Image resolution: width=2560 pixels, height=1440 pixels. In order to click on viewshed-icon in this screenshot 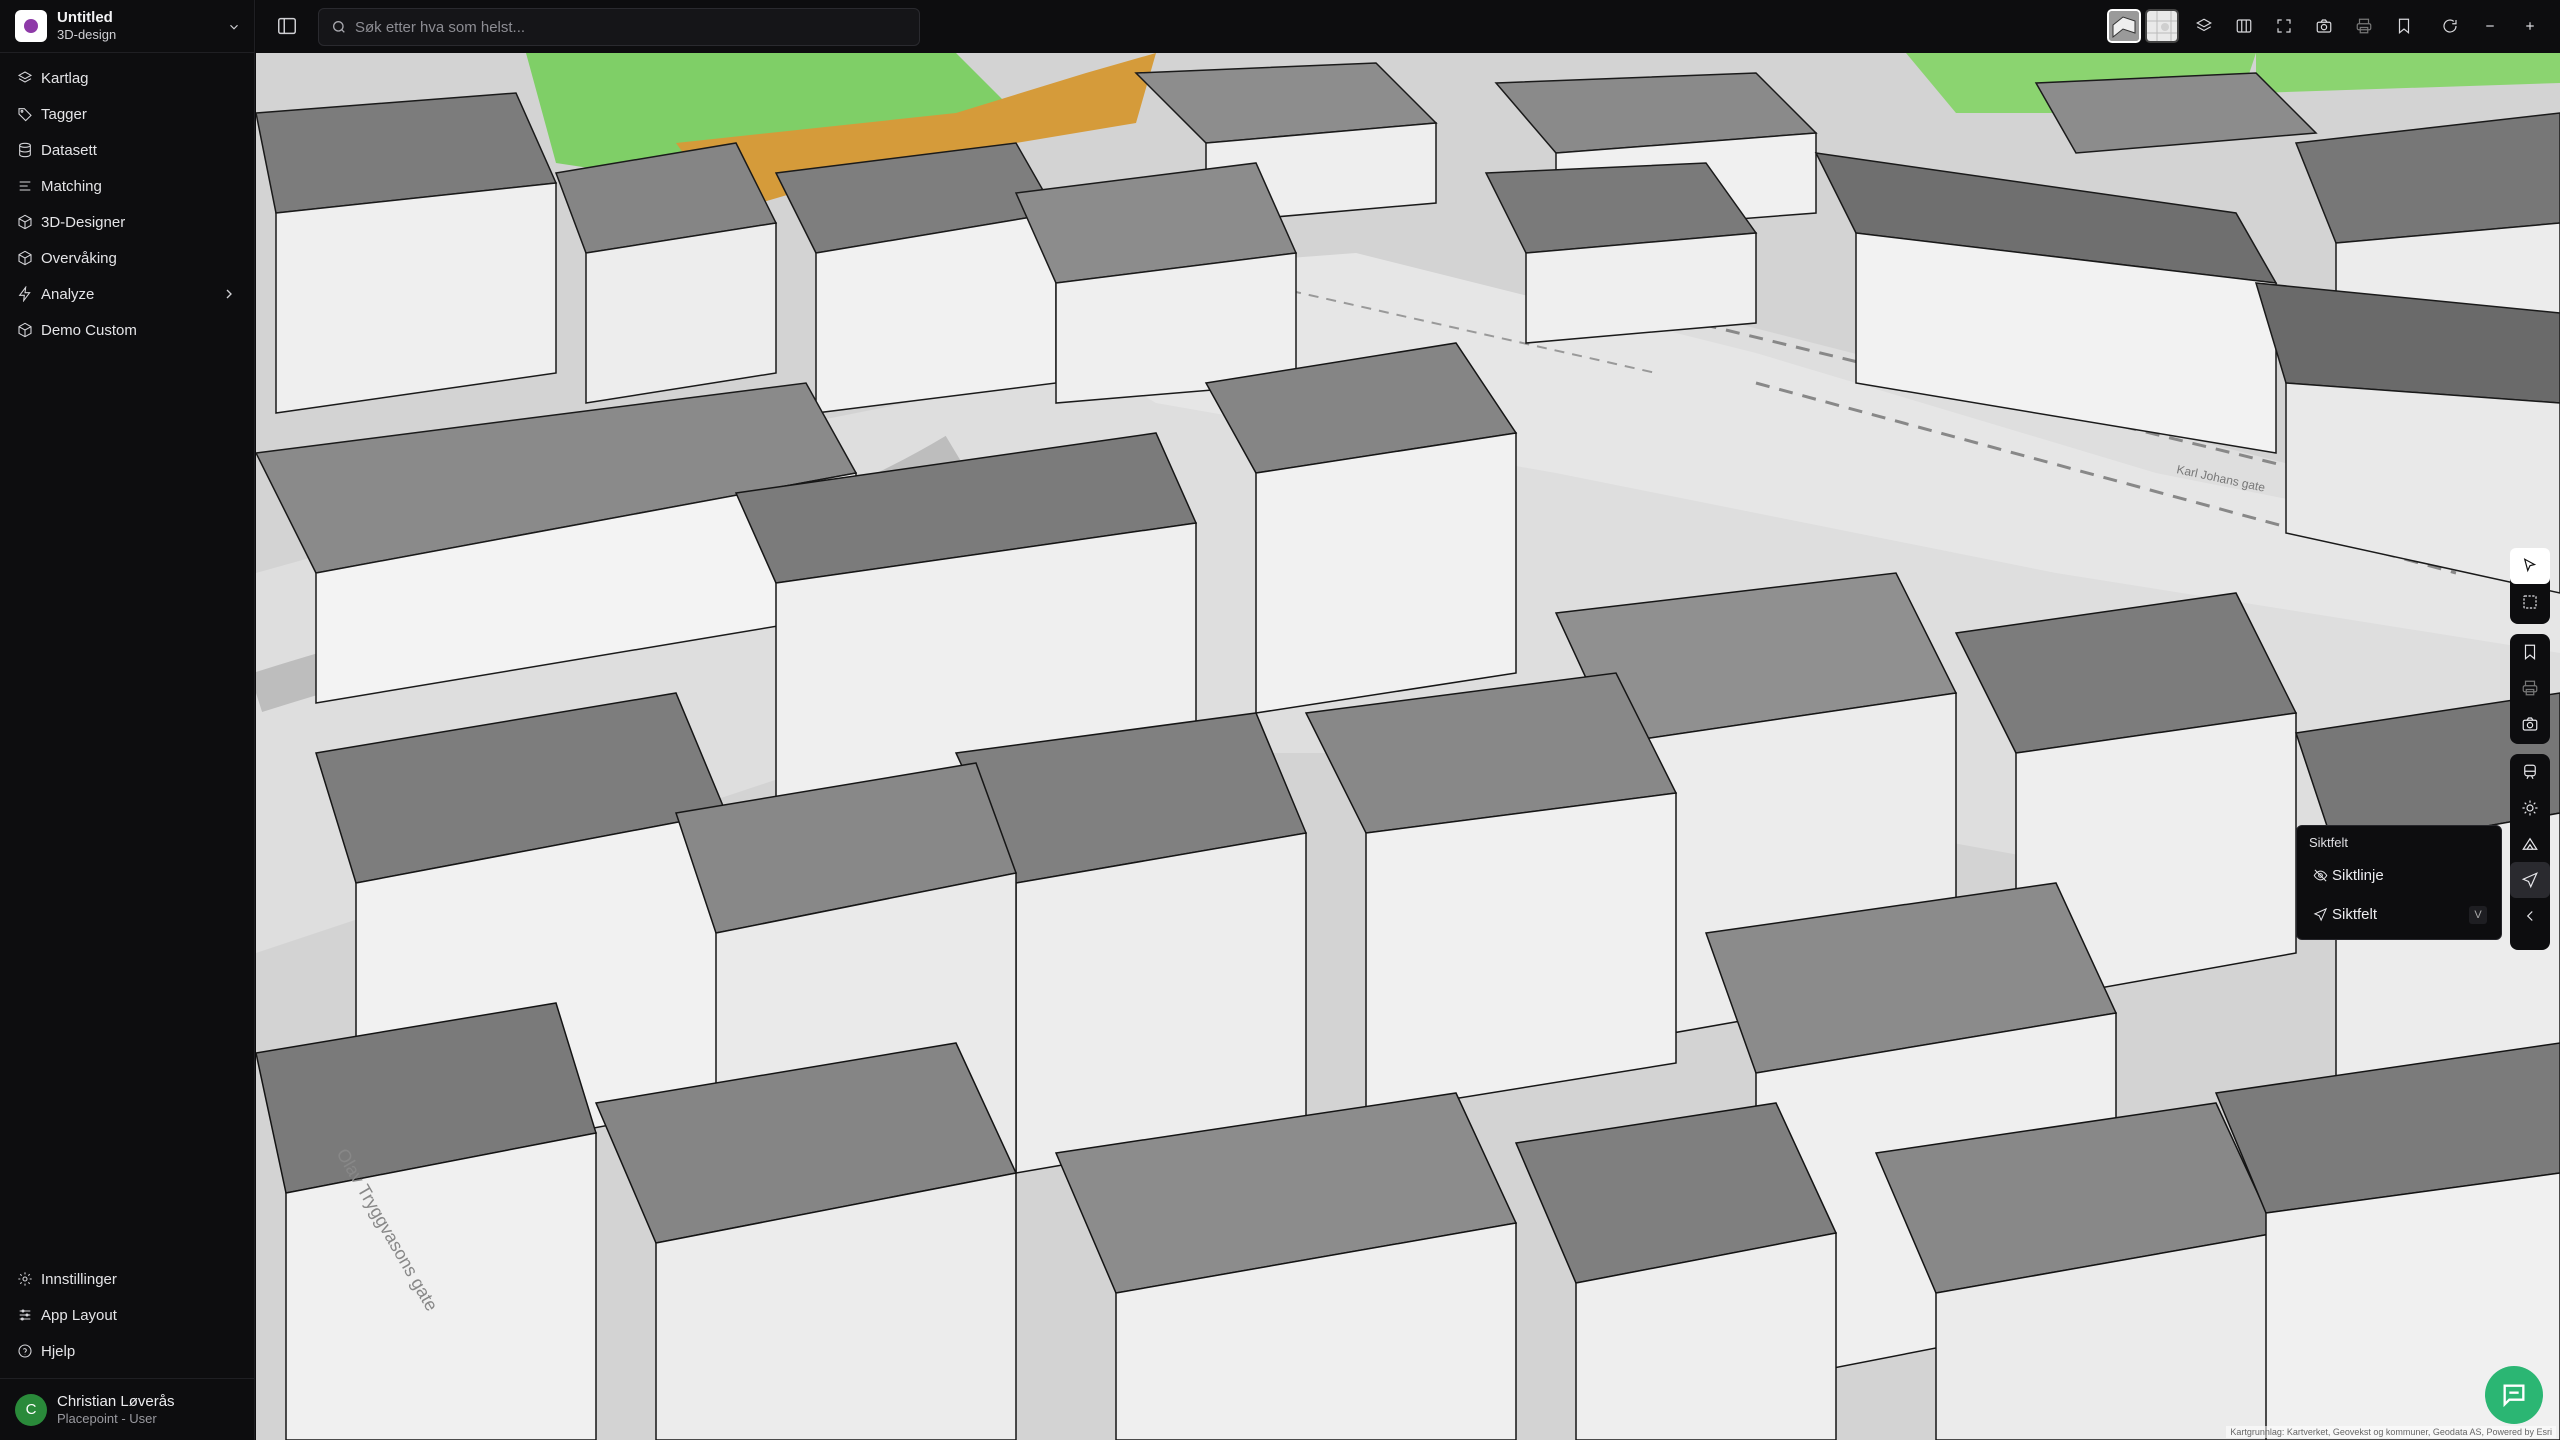, I will do `click(2530, 880)`.